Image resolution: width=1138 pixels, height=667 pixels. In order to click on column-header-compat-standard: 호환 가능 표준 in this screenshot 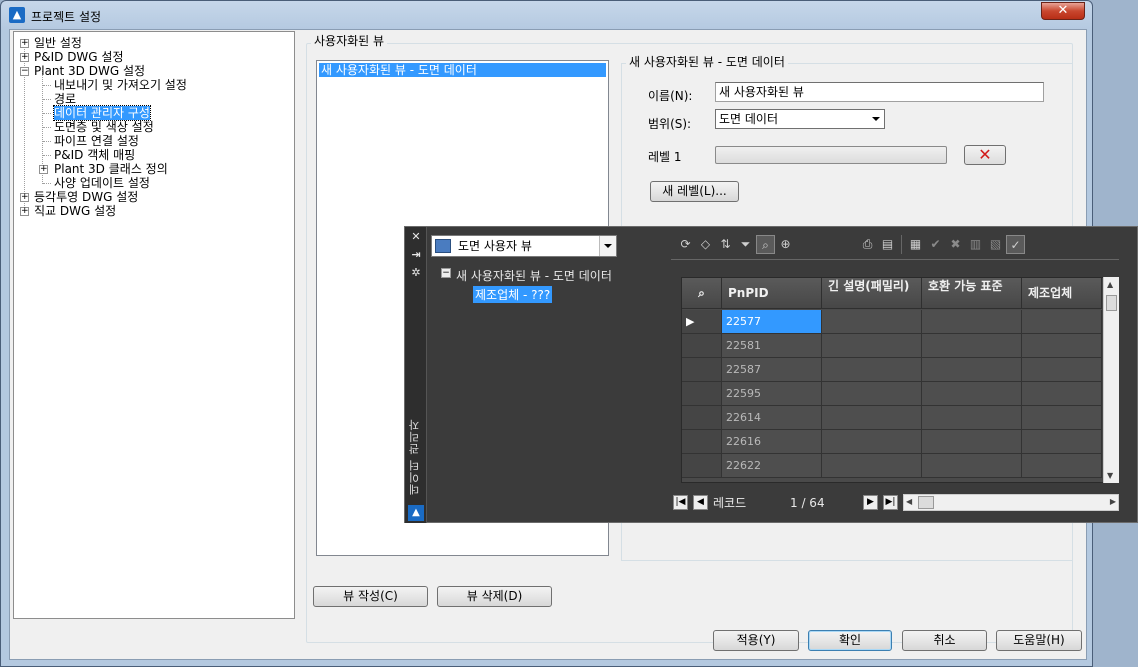, I will do `click(972, 293)`.